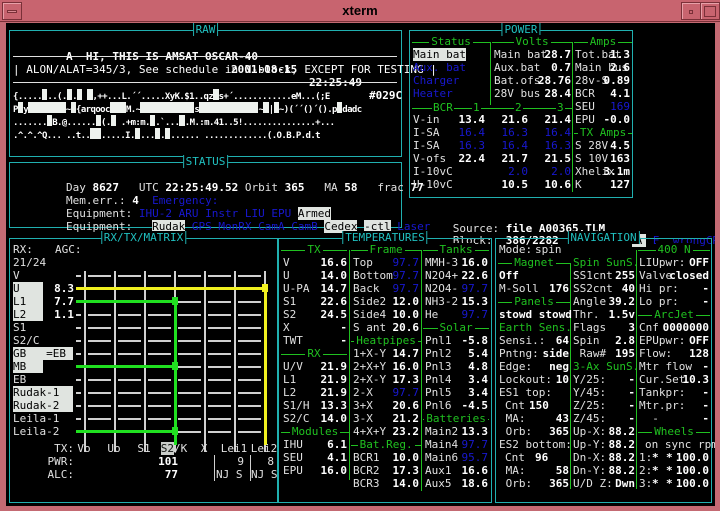 The width and height of the screenshot is (720, 511). Describe the element at coordinates (625, 275) in the screenshot. I see `spin-0-value: 255` at that location.